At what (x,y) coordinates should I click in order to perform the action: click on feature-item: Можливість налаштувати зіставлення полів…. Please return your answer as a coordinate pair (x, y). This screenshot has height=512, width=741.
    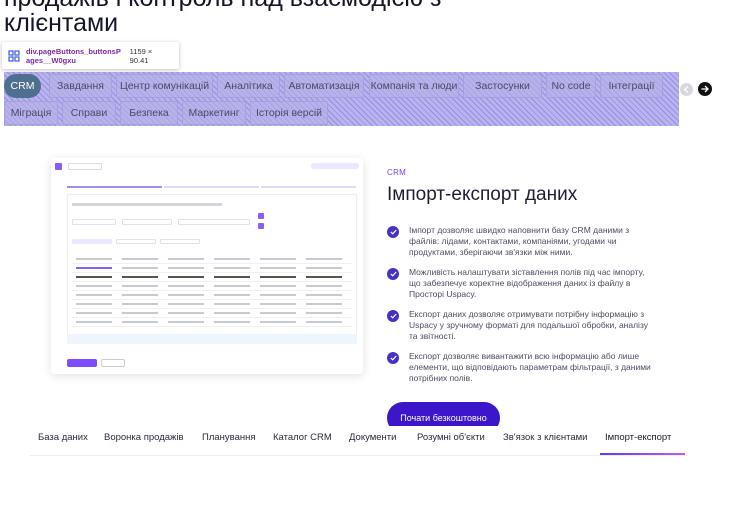
    Looking at the image, I should click on (522, 283).